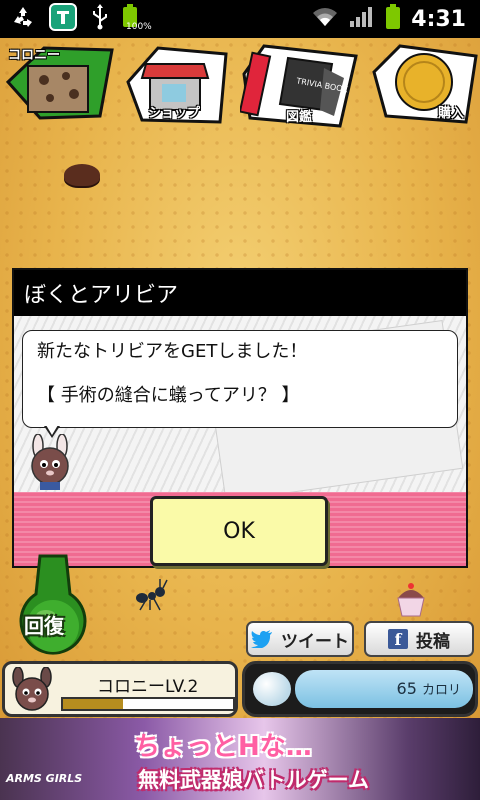 The width and height of the screenshot is (480, 800). What do you see at coordinates (303, 88) in the screenshot?
I see `menu-zukan-button: TRIVIA BOOK 図鑑` at bounding box center [303, 88].